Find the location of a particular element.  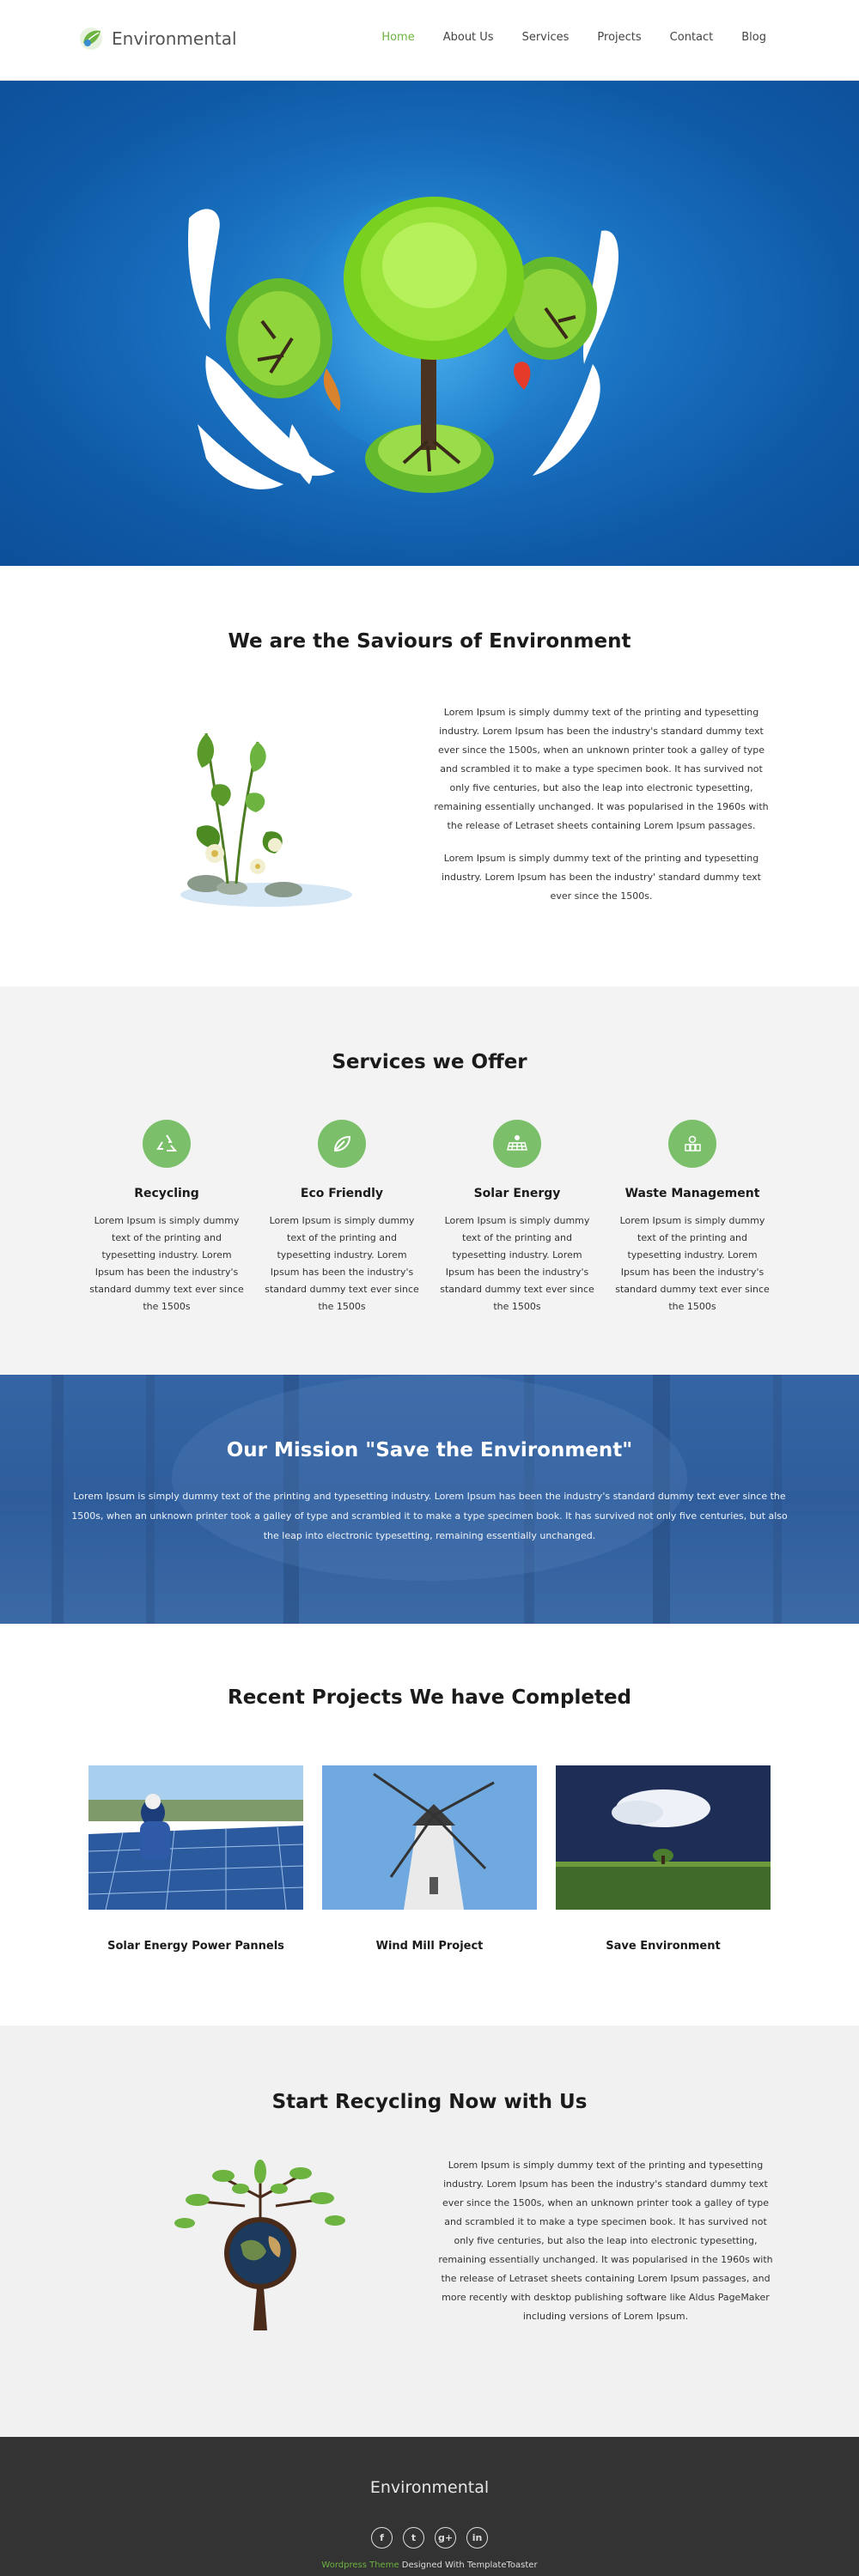

nav-about-us: About Us is located at coordinates (468, 37).